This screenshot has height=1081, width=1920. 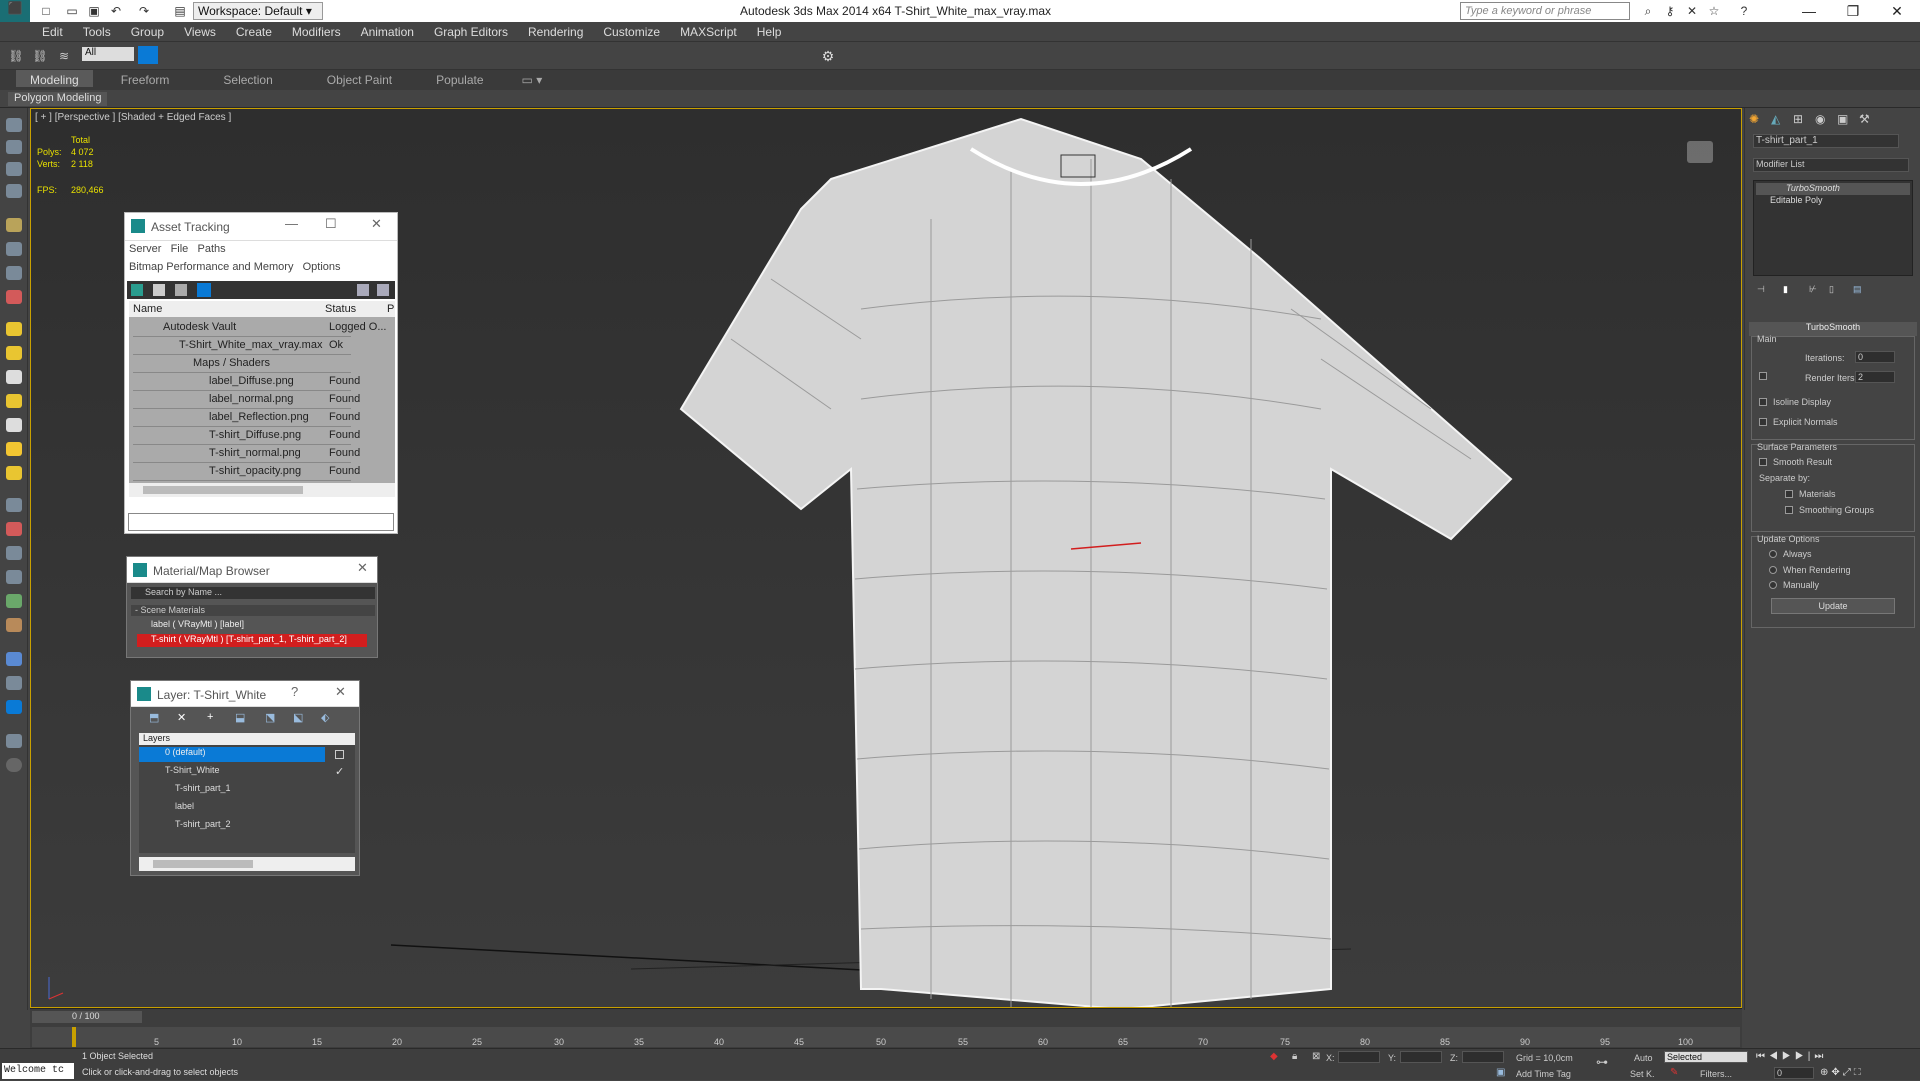 I want to click on create-cylinder-icon, so click(x=14, y=377).